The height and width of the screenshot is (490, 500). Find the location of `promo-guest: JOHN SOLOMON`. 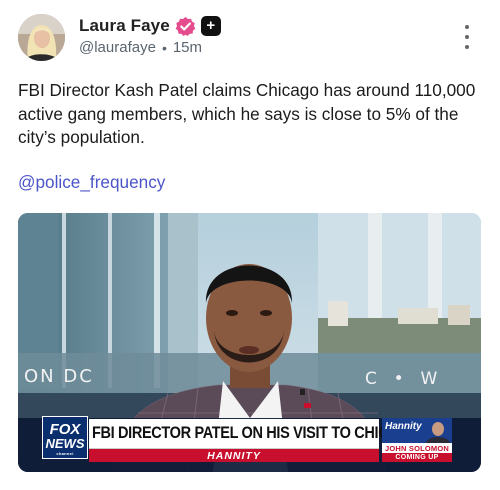

promo-guest: JOHN SOLOMON is located at coordinates (417, 448).